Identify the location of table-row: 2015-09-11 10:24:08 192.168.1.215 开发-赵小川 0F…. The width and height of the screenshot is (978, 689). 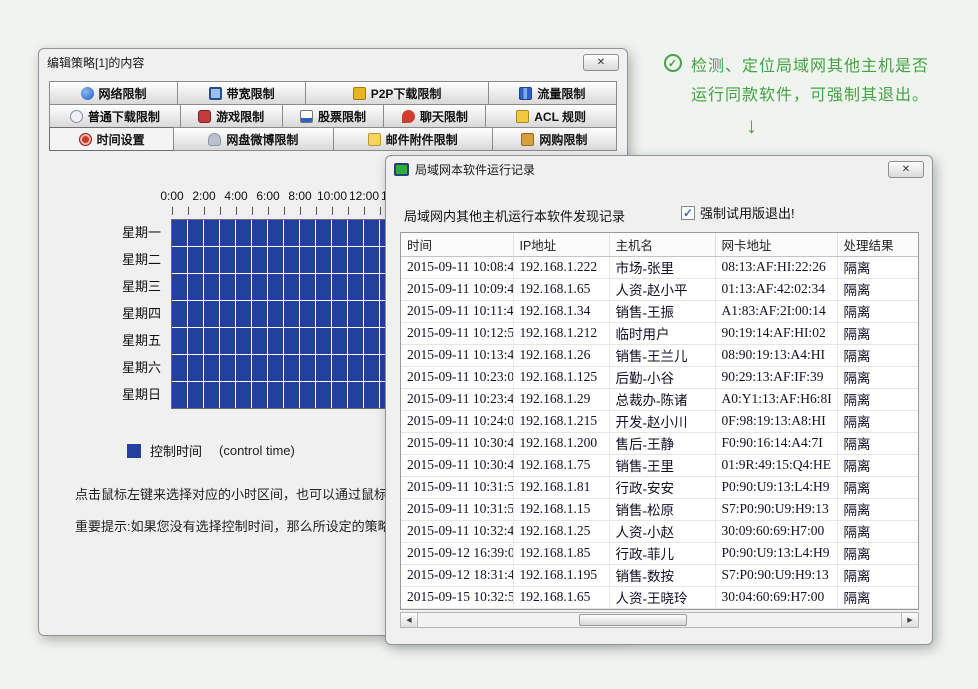
(659, 421).